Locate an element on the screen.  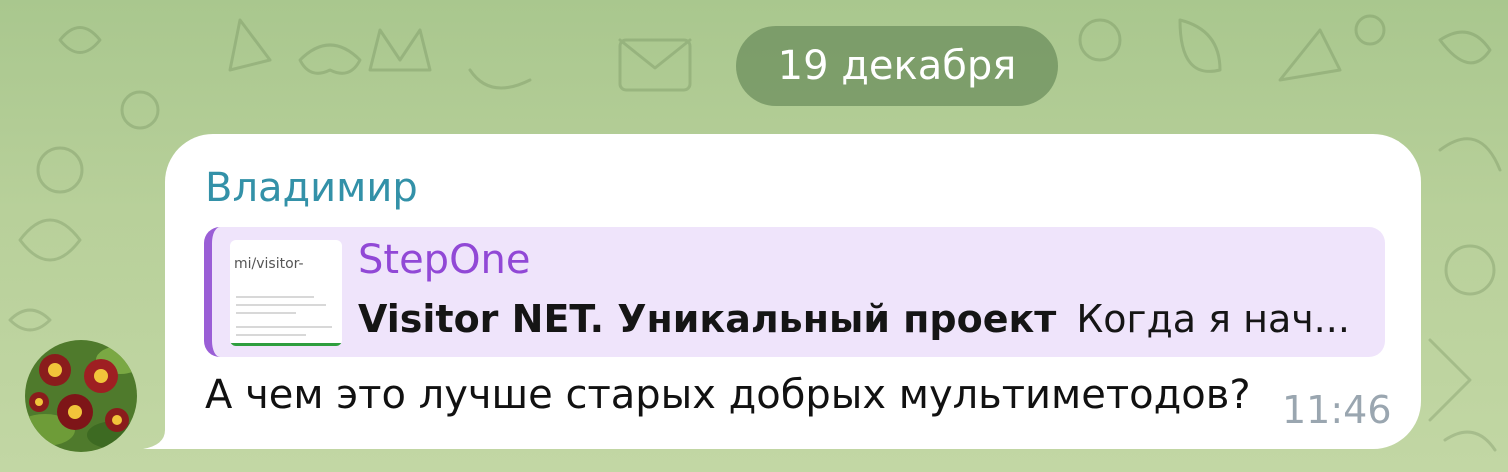
thumbnail-title: mi/visitor- is located at coordinates (269, 264).